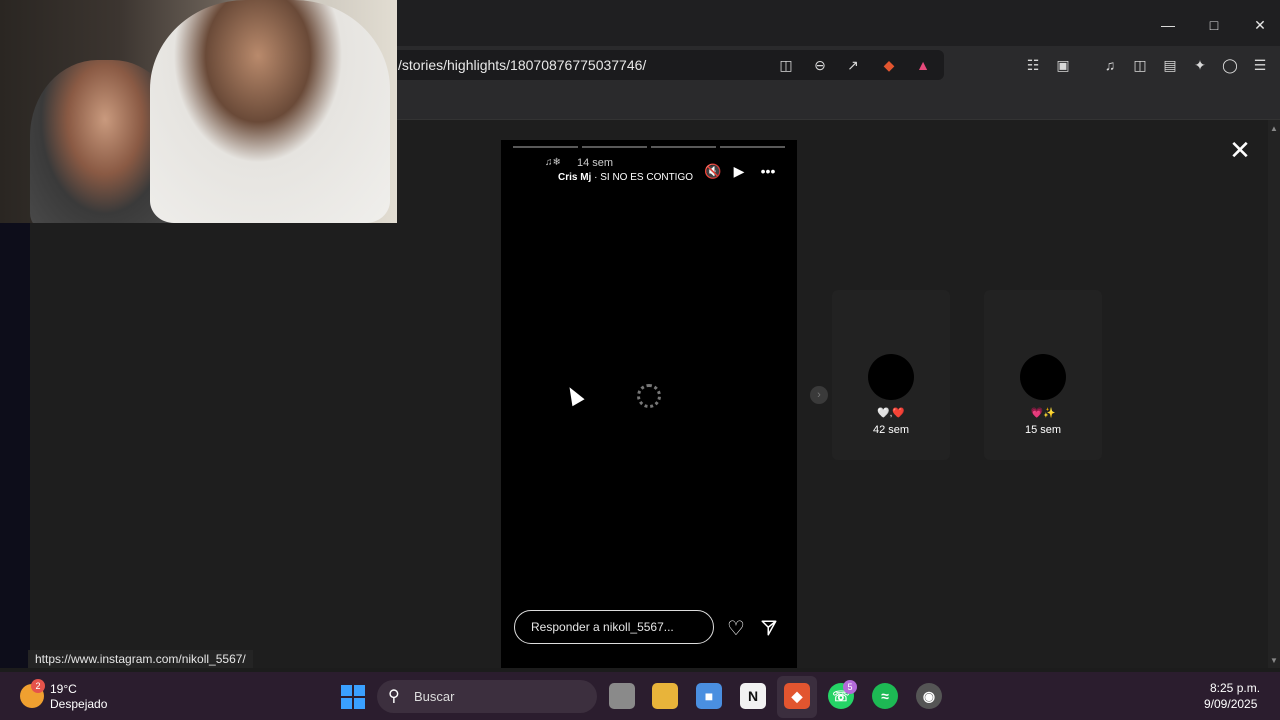  I want to click on webcam-overlay, so click(198, 111).